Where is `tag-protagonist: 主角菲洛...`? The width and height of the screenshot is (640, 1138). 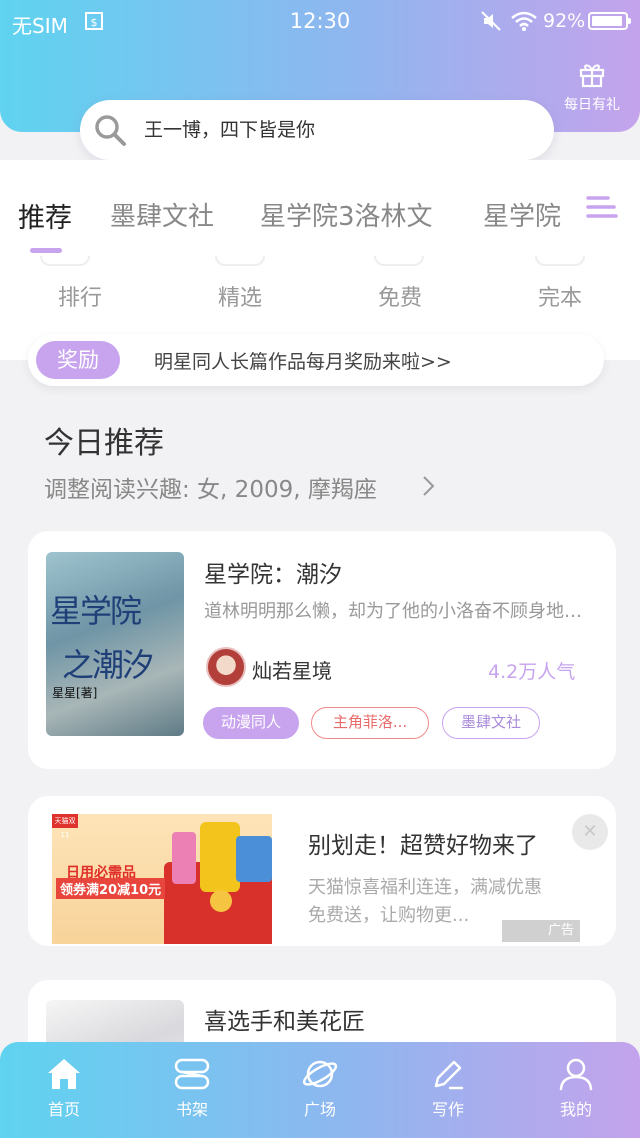
tag-protagonist: 主角菲洛... is located at coordinates (370, 723).